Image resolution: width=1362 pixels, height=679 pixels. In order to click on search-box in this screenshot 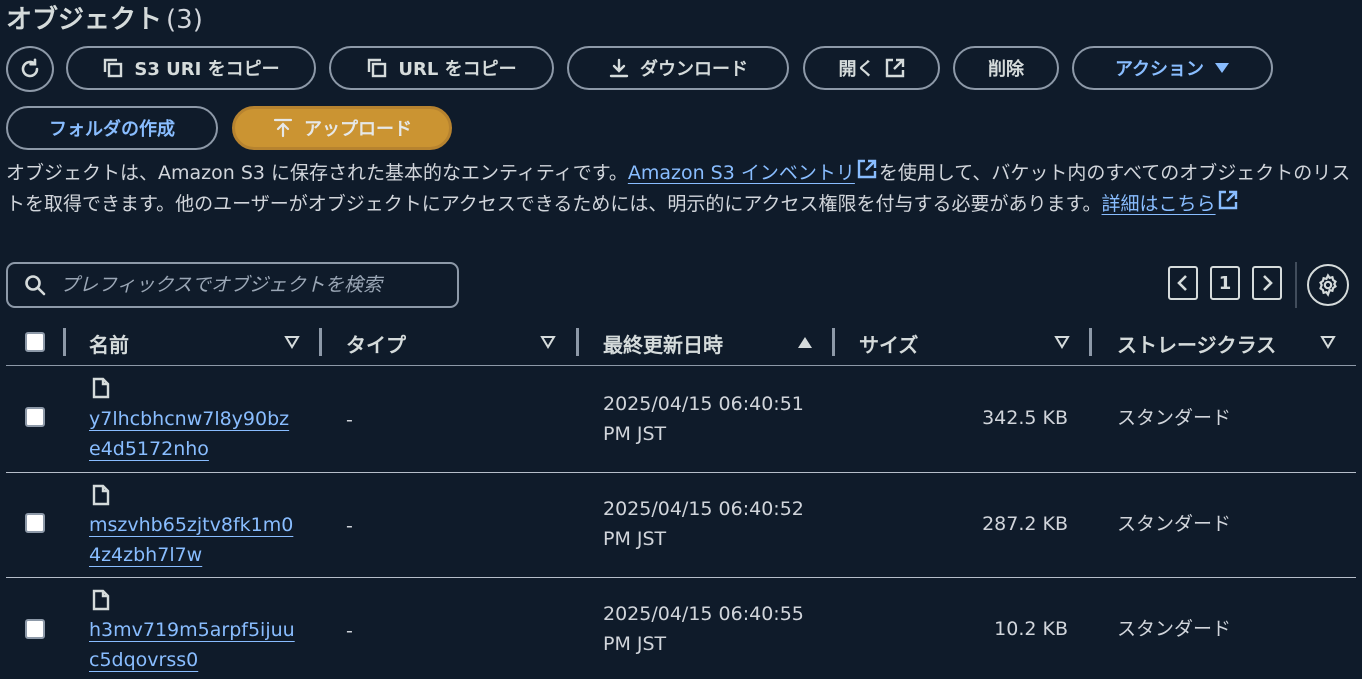, I will do `click(232, 285)`.